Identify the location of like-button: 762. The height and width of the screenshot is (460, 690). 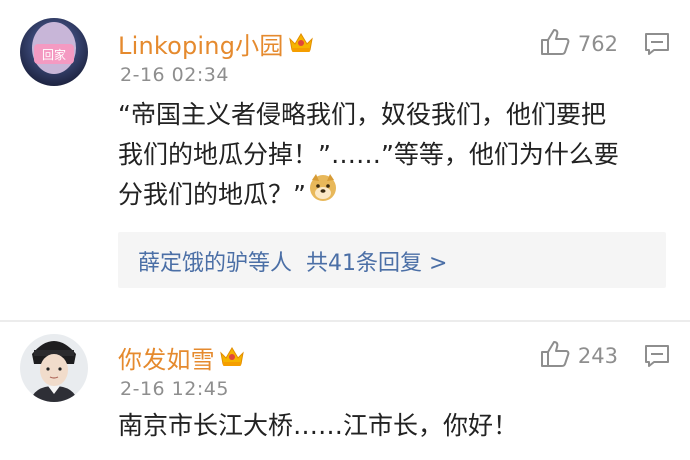
(579, 44).